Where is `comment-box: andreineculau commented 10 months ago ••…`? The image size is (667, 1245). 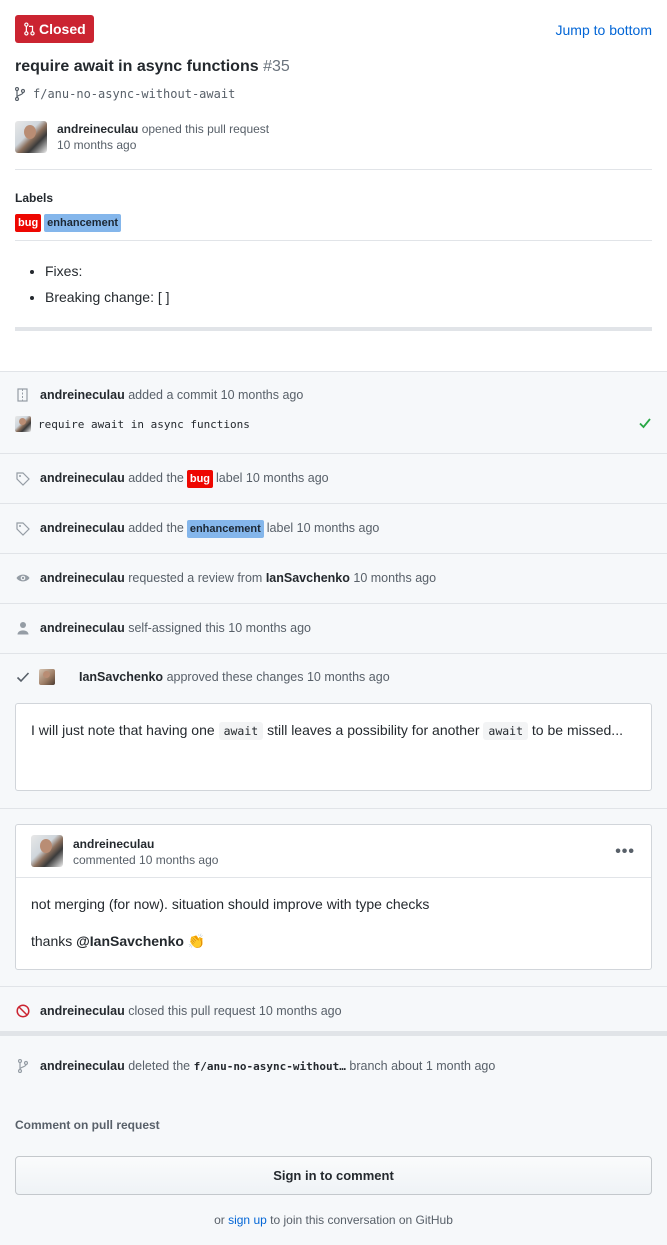 comment-box: andreineculau commented 10 months ago ••… is located at coordinates (333, 897).